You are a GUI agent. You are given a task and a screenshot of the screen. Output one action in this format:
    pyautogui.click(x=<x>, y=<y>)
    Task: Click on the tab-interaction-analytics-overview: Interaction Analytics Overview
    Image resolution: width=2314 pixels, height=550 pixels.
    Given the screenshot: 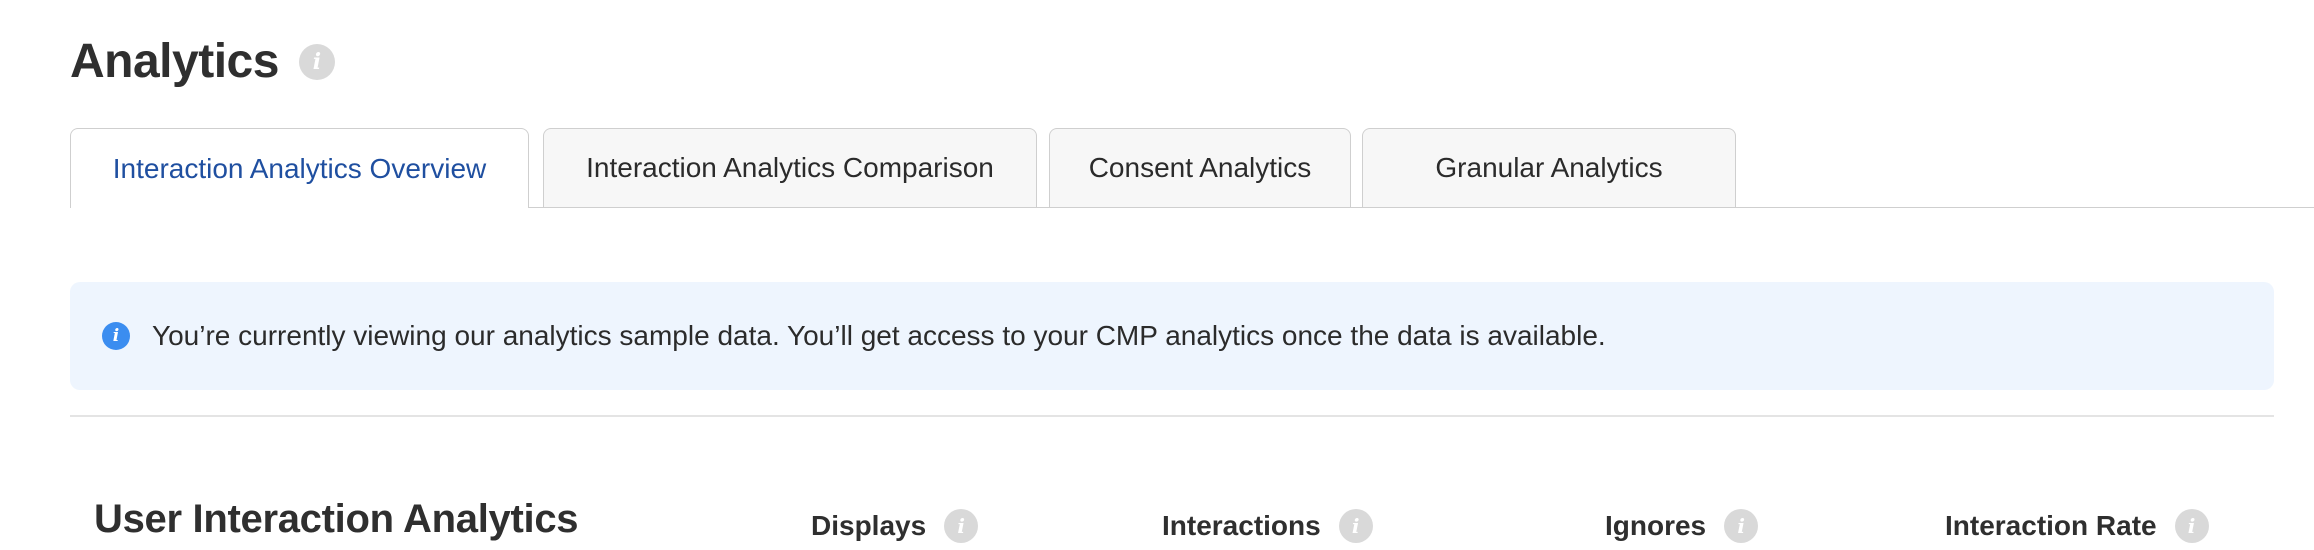 What is the action you would take?
    pyautogui.click(x=299, y=168)
    